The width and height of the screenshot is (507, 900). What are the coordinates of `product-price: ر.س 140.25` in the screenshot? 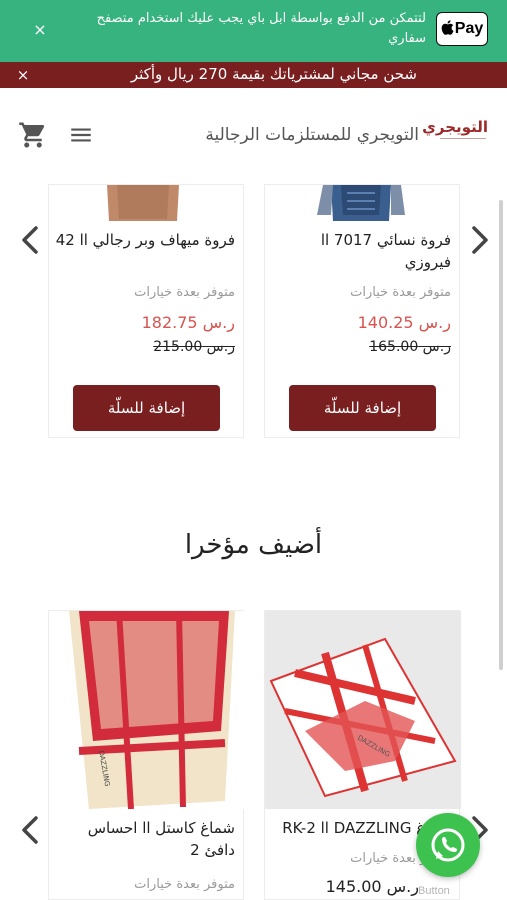 It's located at (404, 322).